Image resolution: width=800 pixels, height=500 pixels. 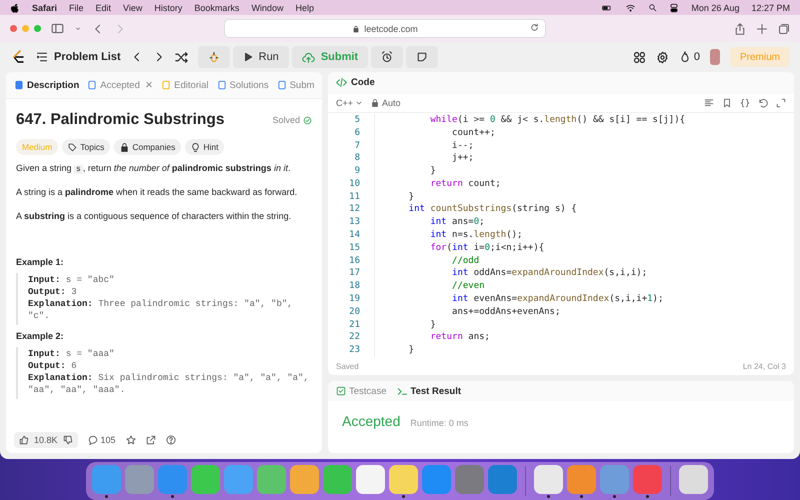 I want to click on close-window-button, so click(x=13, y=28).